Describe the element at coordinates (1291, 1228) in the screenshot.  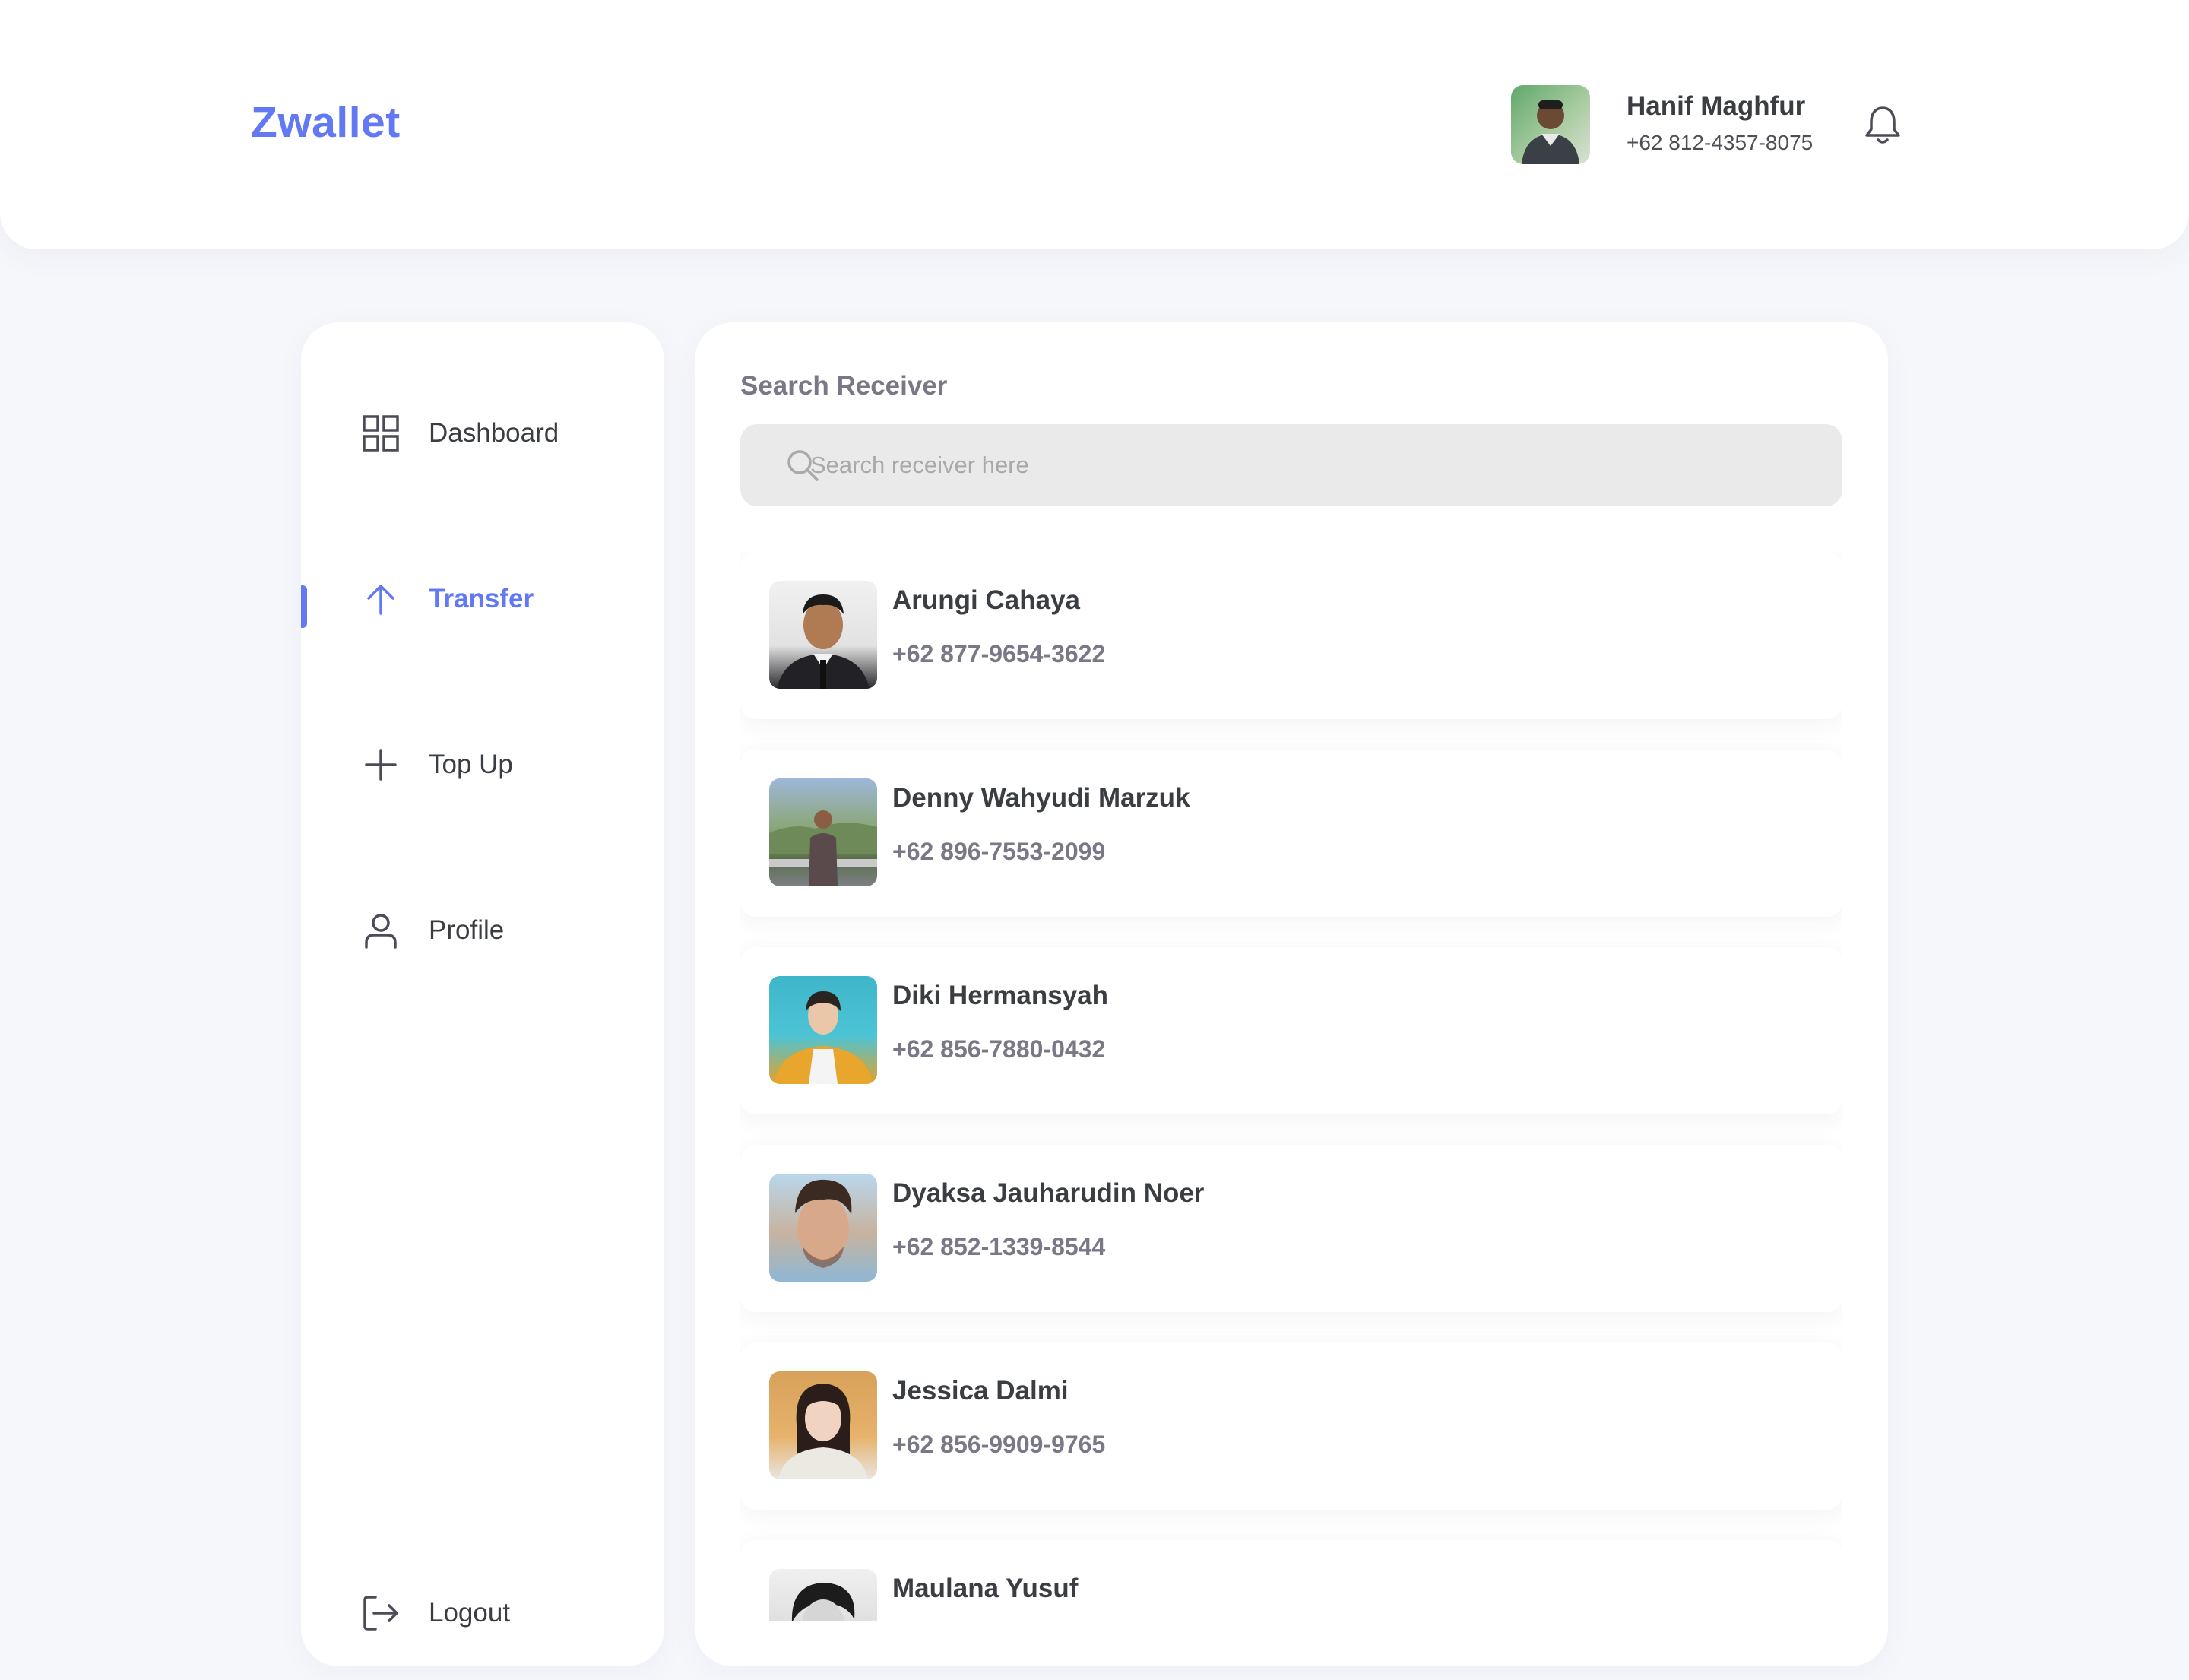
I see `receiver-card-dyaksa-jauharudin-noer: Dyaksa Jauharudin Noer +62 852-1339-8544` at that location.